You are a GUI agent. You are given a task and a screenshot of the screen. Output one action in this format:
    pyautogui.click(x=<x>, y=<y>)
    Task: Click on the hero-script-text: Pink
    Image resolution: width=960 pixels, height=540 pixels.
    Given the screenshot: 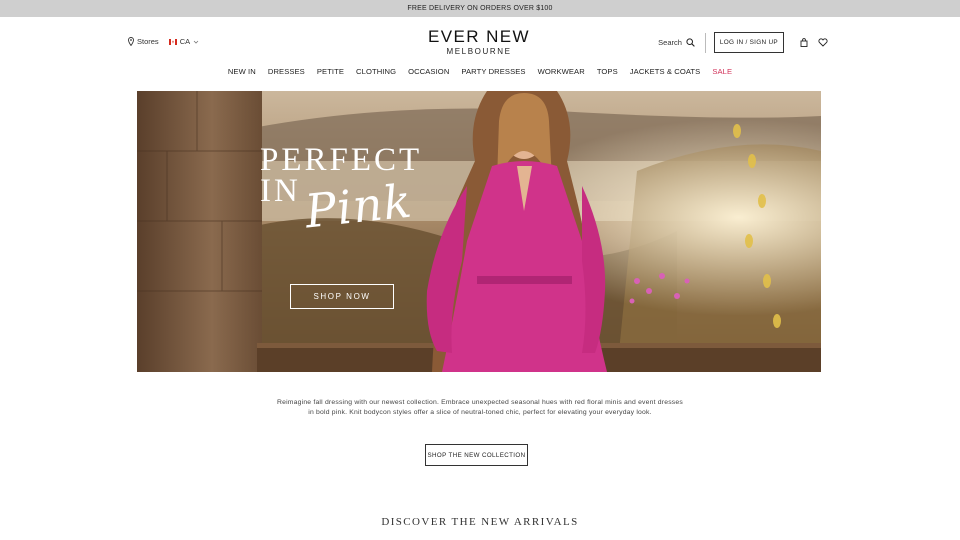 What is the action you would take?
    pyautogui.click(x=358, y=206)
    